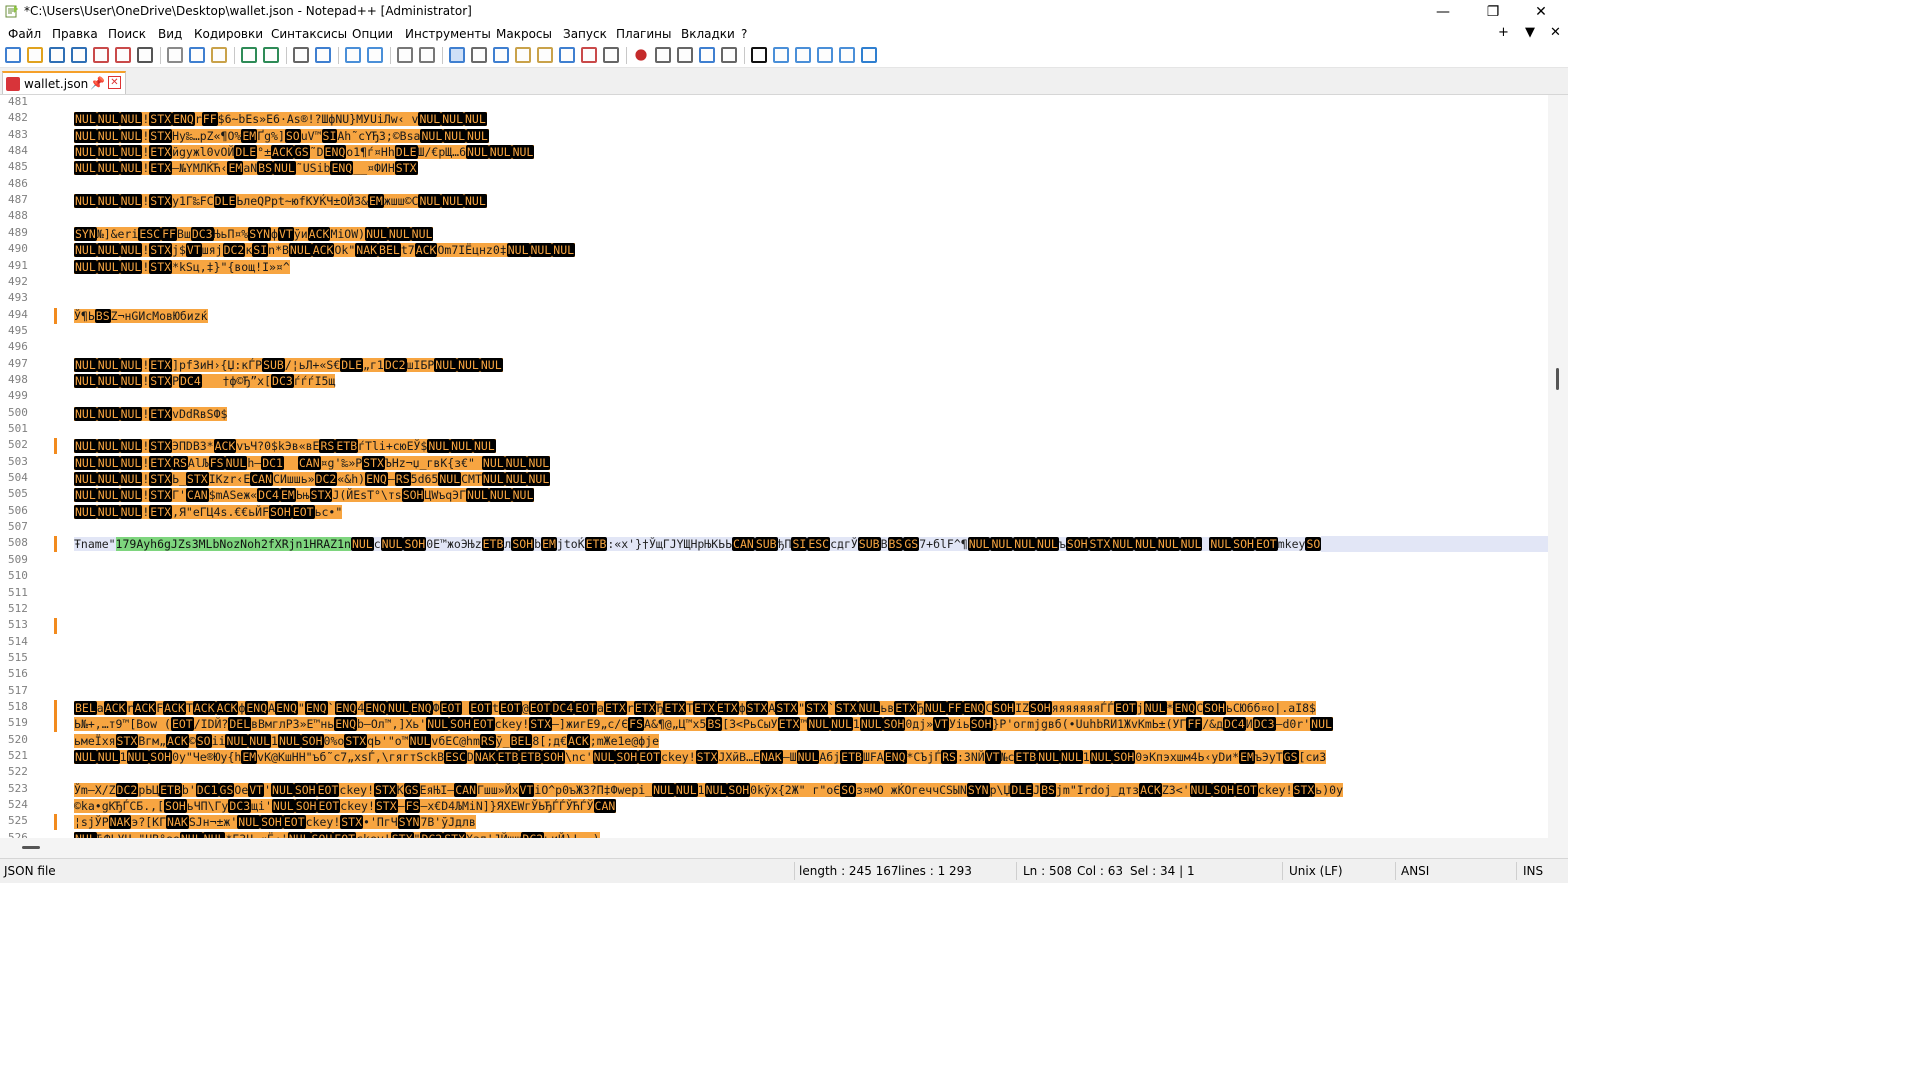 The height and width of the screenshot is (1080, 1920). Describe the element at coordinates (545, 55) in the screenshot. I see `doc-map-icon` at that location.